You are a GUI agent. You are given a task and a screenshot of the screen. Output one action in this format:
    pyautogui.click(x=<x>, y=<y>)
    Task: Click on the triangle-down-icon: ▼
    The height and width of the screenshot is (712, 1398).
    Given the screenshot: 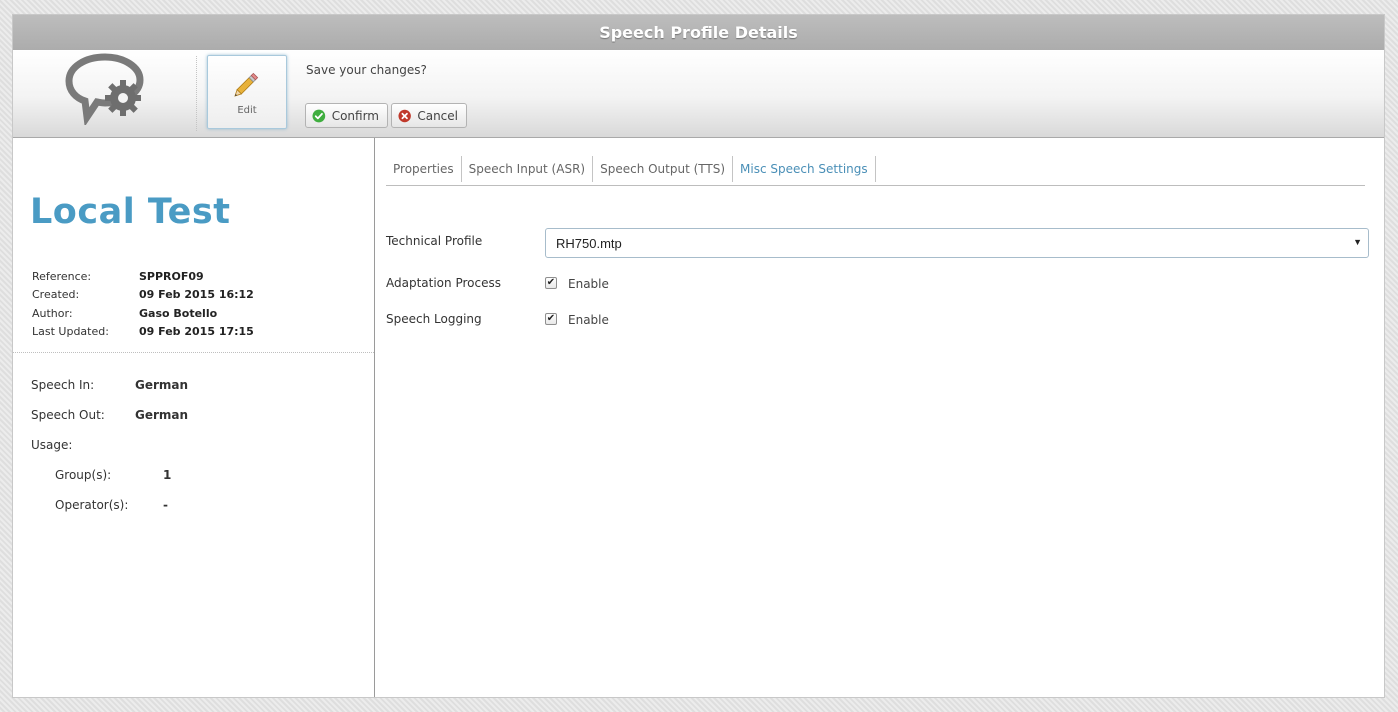 What is the action you would take?
    pyautogui.click(x=1357, y=242)
    